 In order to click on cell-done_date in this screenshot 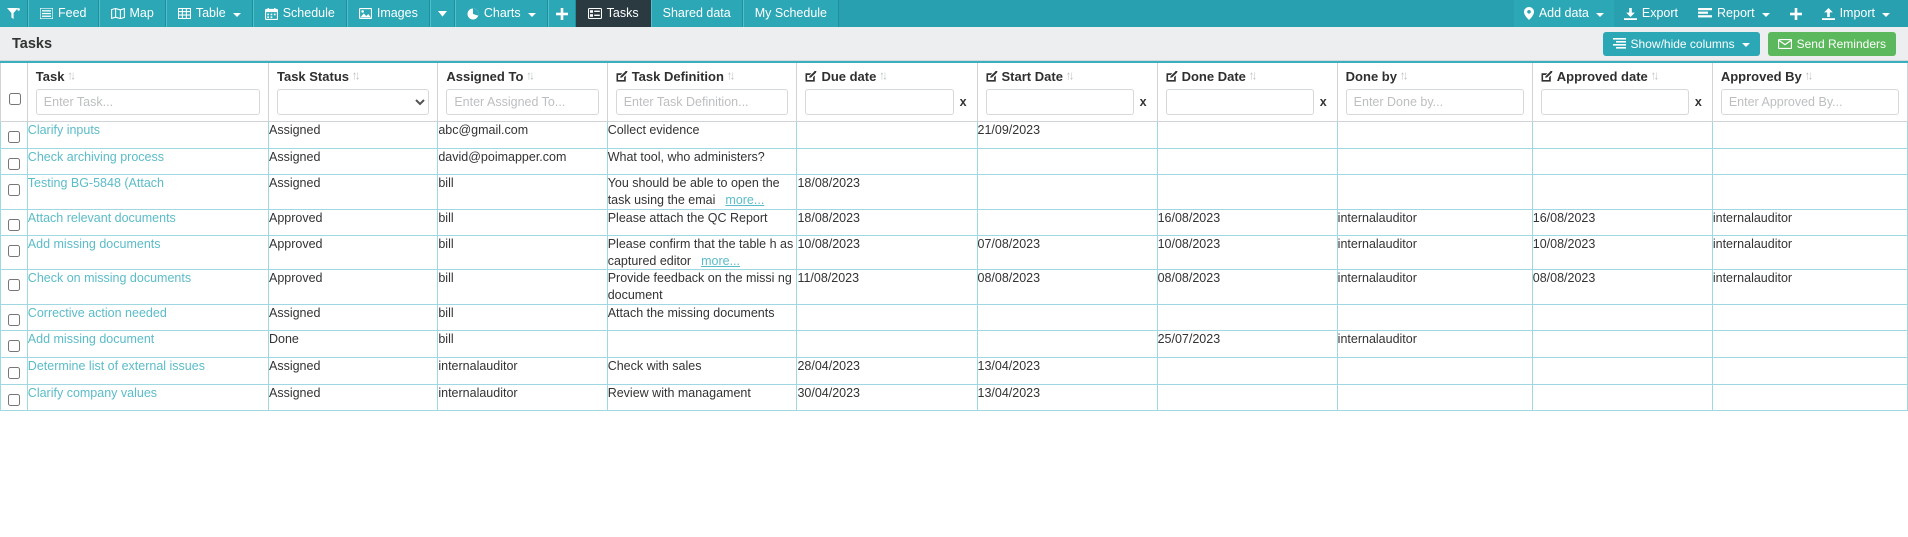, I will do `click(1247, 192)`.